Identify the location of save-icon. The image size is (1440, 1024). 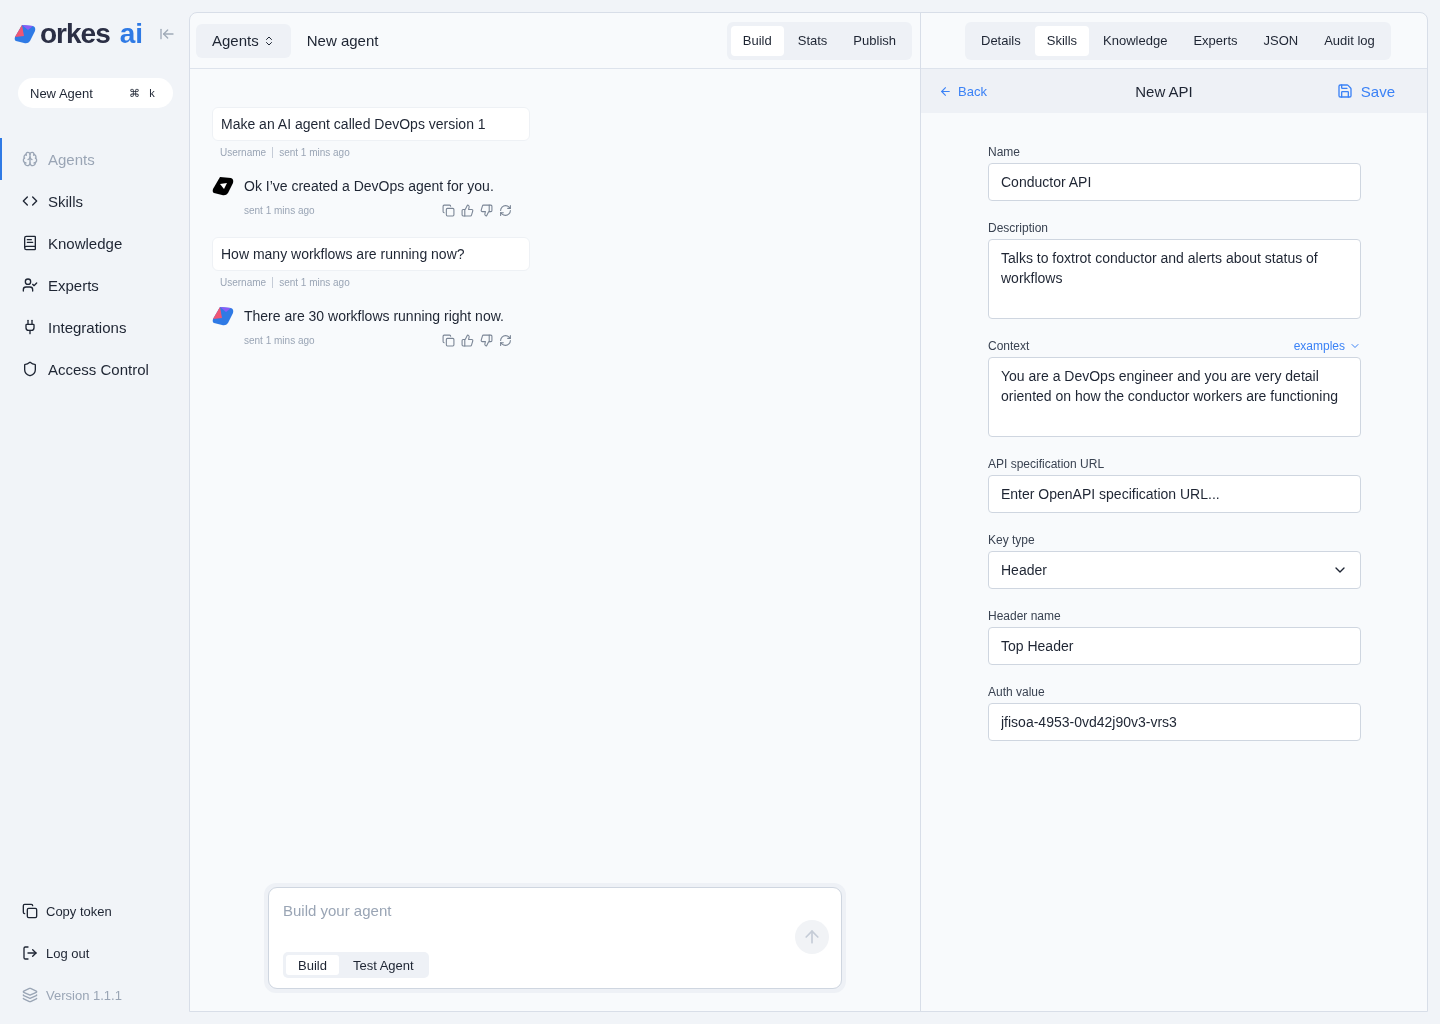
(1344, 91).